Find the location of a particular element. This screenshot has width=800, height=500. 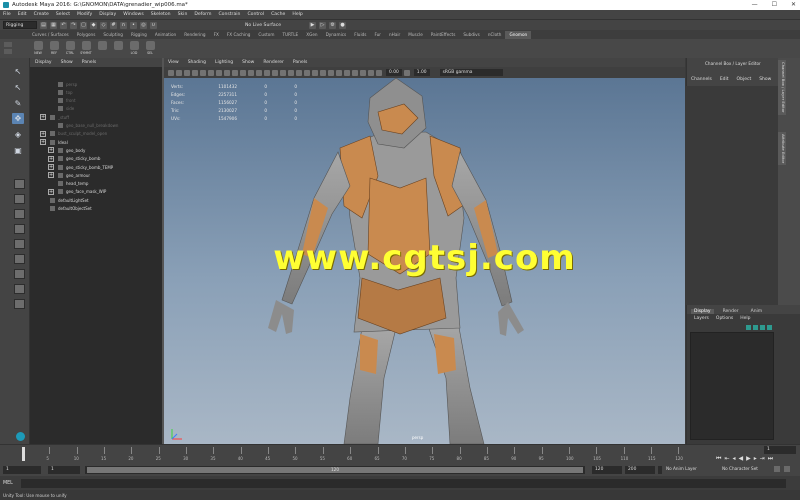

move-layer-up-icon is located at coordinates (748, 327).